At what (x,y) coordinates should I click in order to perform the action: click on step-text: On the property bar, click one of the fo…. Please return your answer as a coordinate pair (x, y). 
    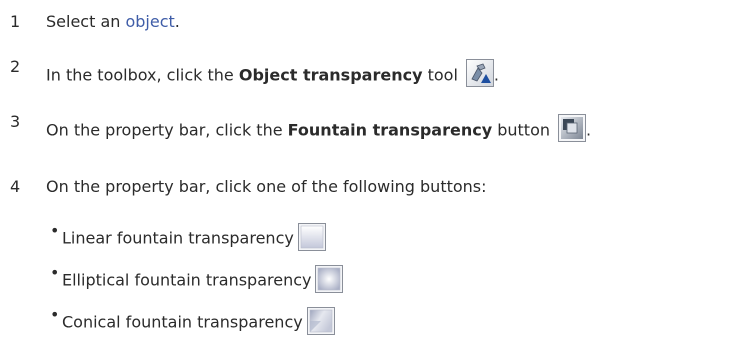
    Looking at the image, I should click on (266, 186).